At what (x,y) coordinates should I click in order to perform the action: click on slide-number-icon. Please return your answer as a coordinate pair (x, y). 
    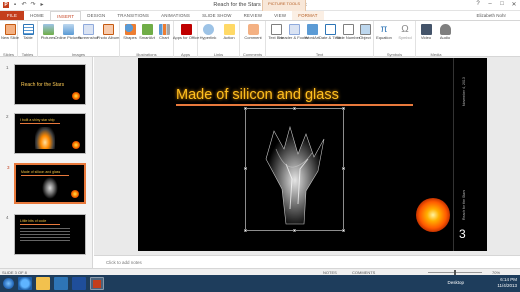
    Looking at the image, I should click on (348, 29).